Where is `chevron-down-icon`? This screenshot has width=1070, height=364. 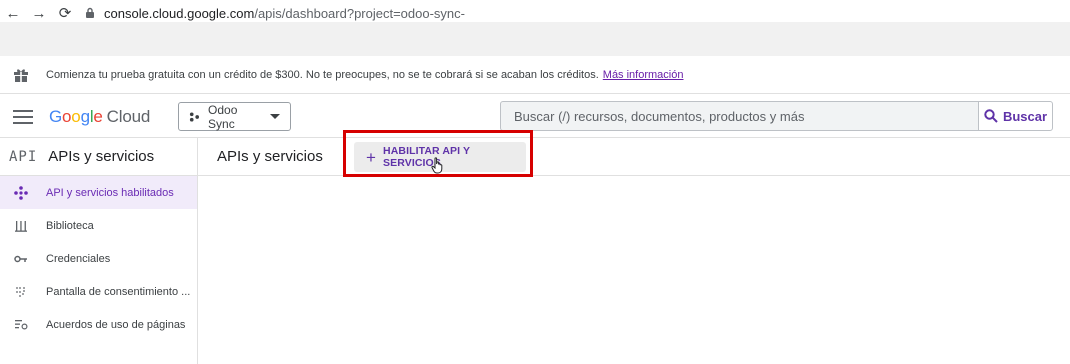
chevron-down-icon is located at coordinates (275, 116).